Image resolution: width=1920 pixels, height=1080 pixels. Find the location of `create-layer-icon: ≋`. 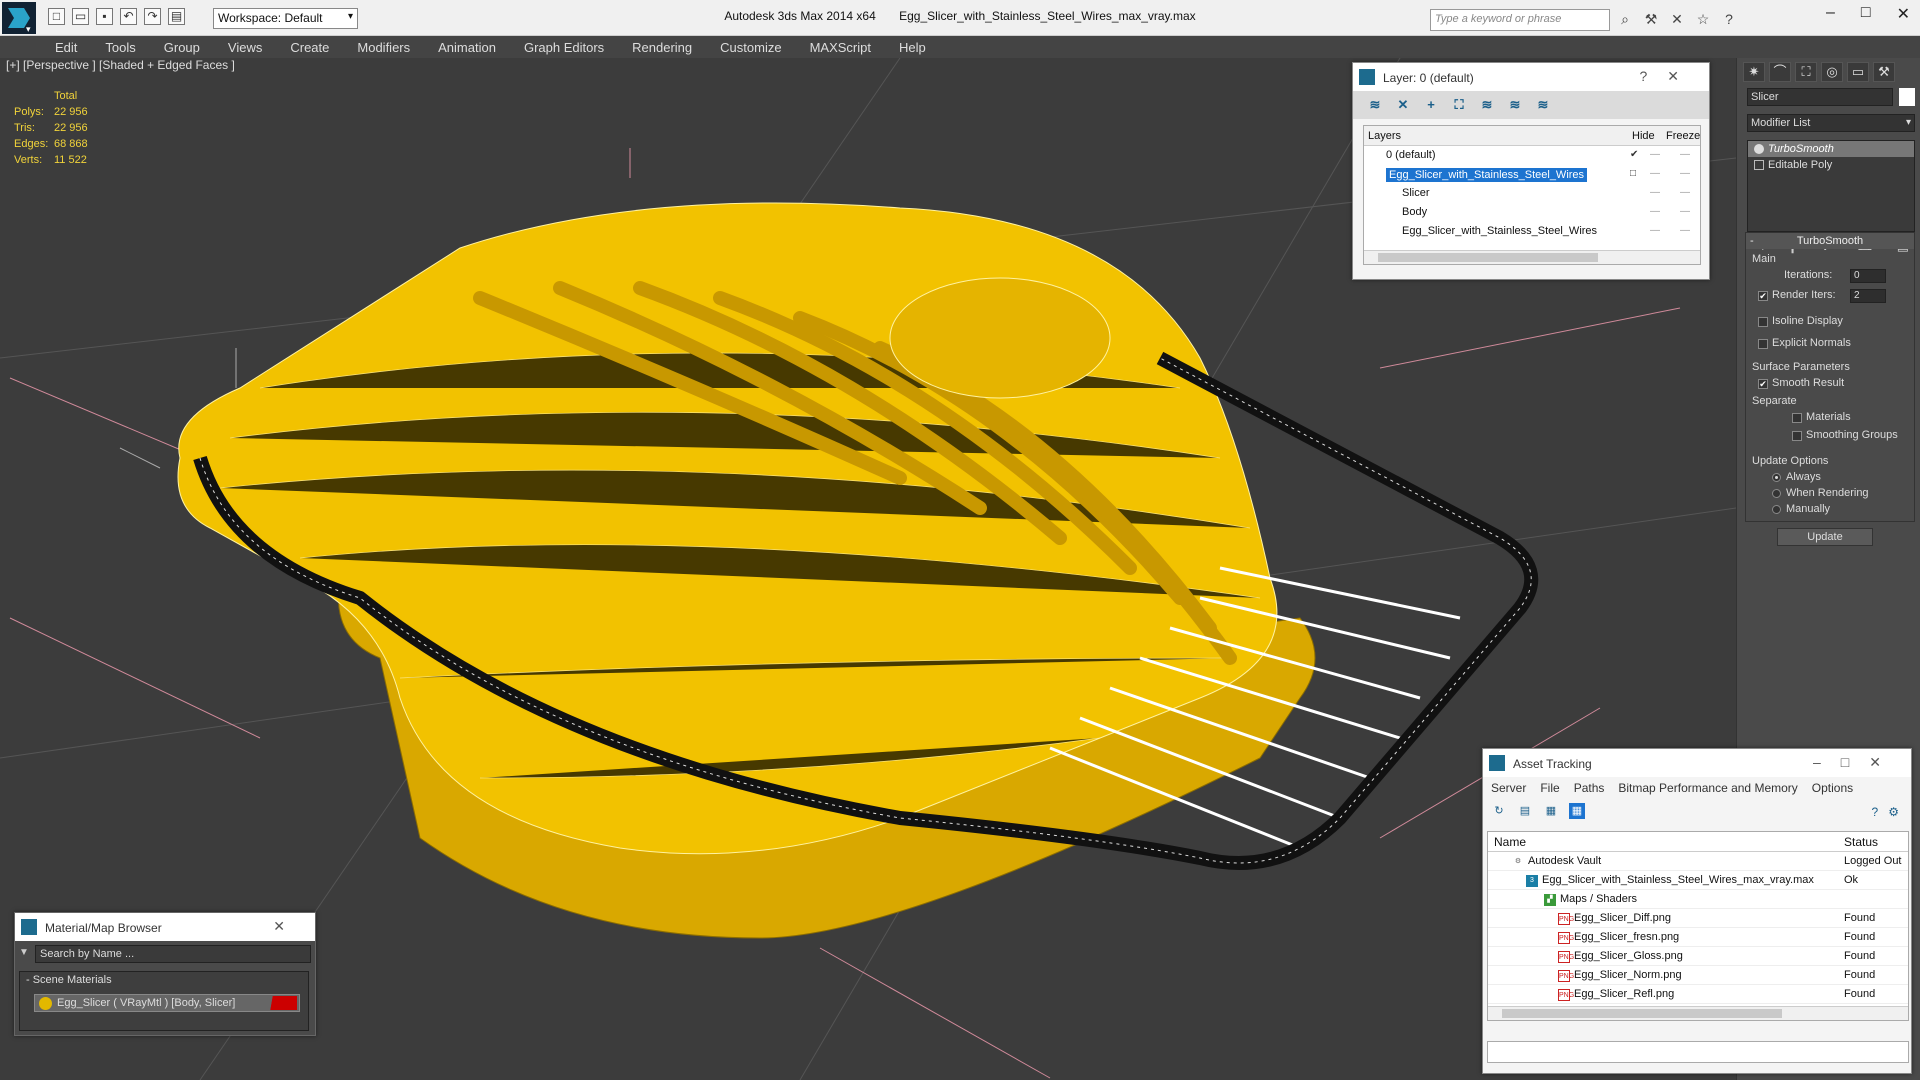

create-layer-icon: ≋ is located at coordinates (1375, 105).